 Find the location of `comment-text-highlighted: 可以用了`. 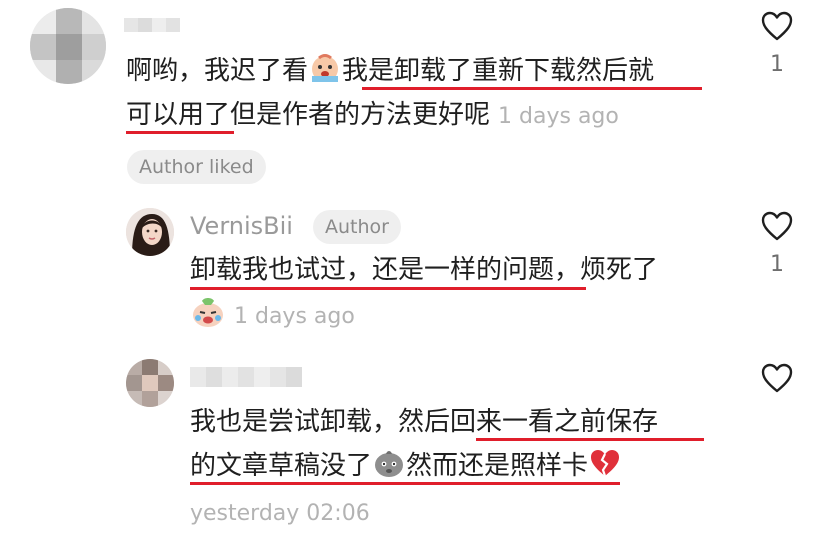

comment-text-highlighted: 可以用了 is located at coordinates (178, 115).